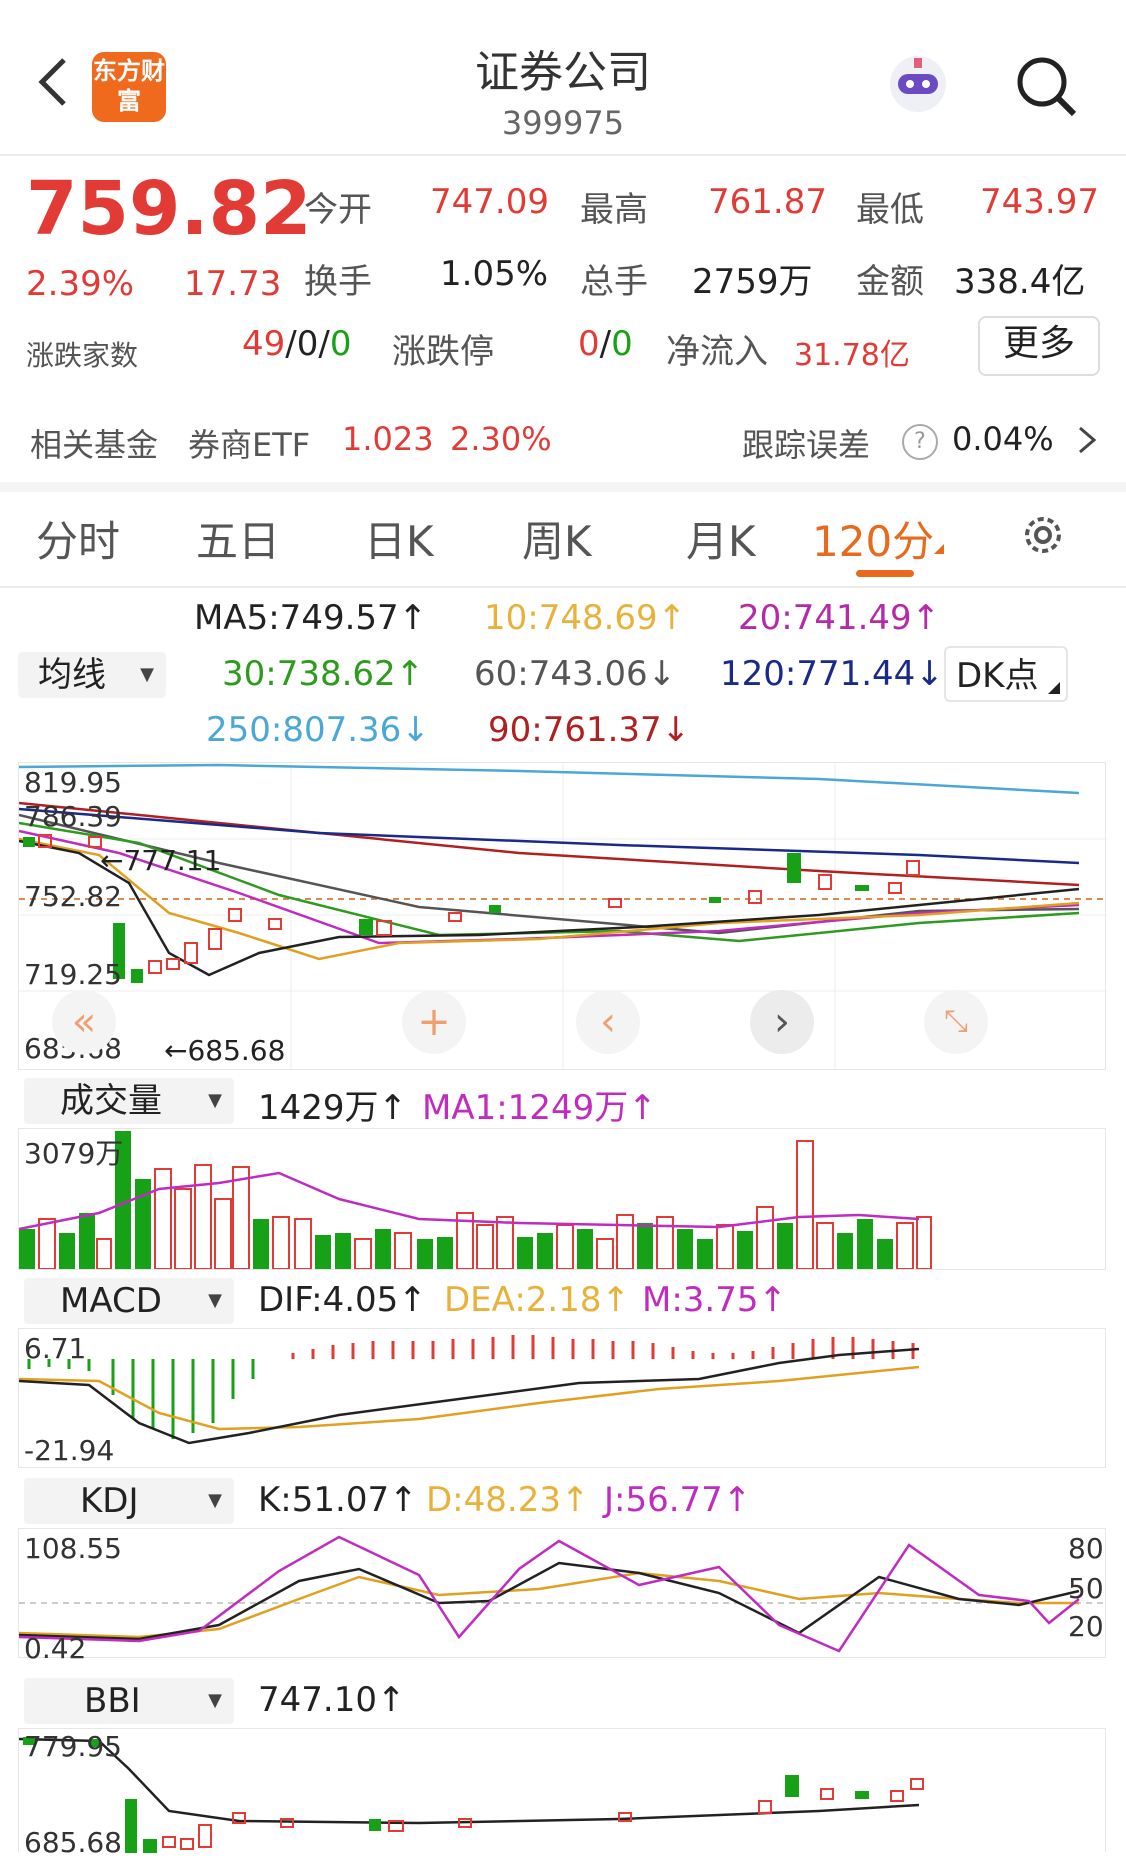 This screenshot has height=1859, width=1126. Describe the element at coordinates (264, 344) in the screenshot. I see `breadth-up: 49` at that location.